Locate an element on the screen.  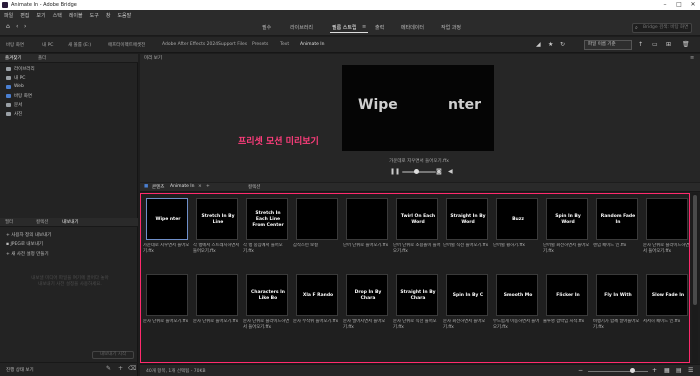
grid-lock-icon: ▦ is located at coordinates (667, 370).